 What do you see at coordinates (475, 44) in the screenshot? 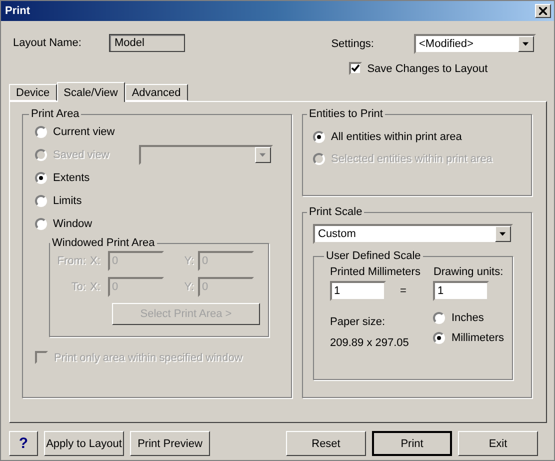
I see `settings-dropdown: <Modified>` at bounding box center [475, 44].